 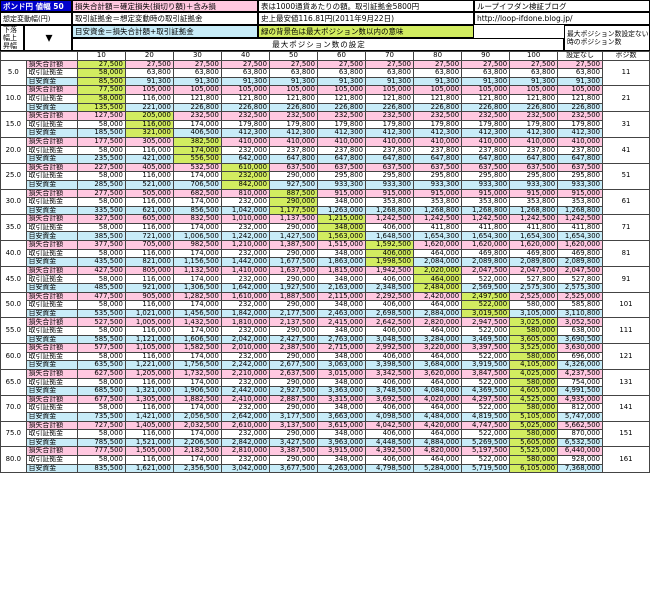 I want to click on value-cell: 2,575,300, so click(x=534, y=288).